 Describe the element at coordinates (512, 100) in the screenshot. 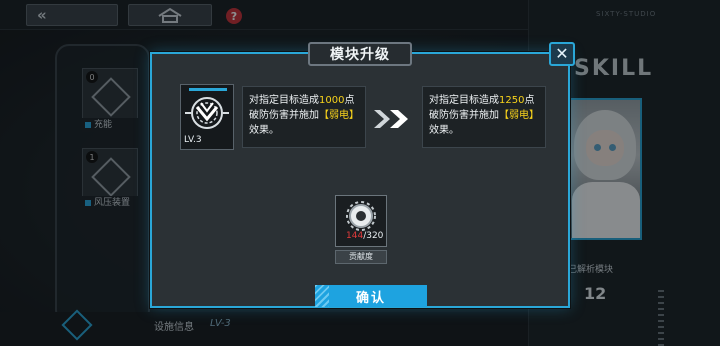

I see `damage-value-upgraded: 1250` at that location.